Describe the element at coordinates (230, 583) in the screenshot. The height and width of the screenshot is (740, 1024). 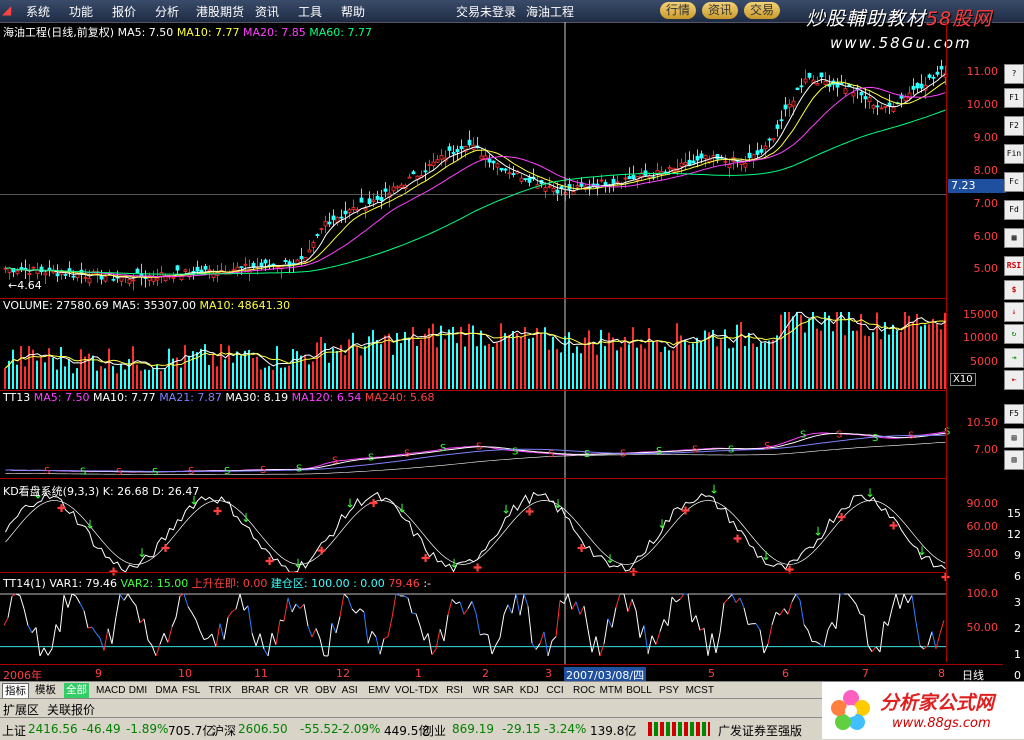
I see `tt14-rise: 上升在即: 0.00` at that location.